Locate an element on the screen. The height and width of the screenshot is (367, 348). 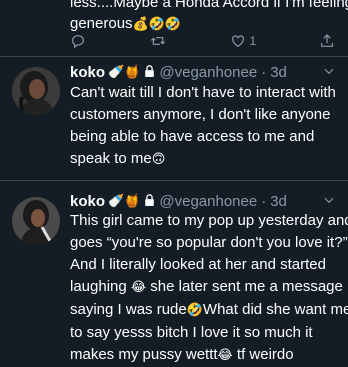
like-button: 1 is located at coordinates (243, 41).